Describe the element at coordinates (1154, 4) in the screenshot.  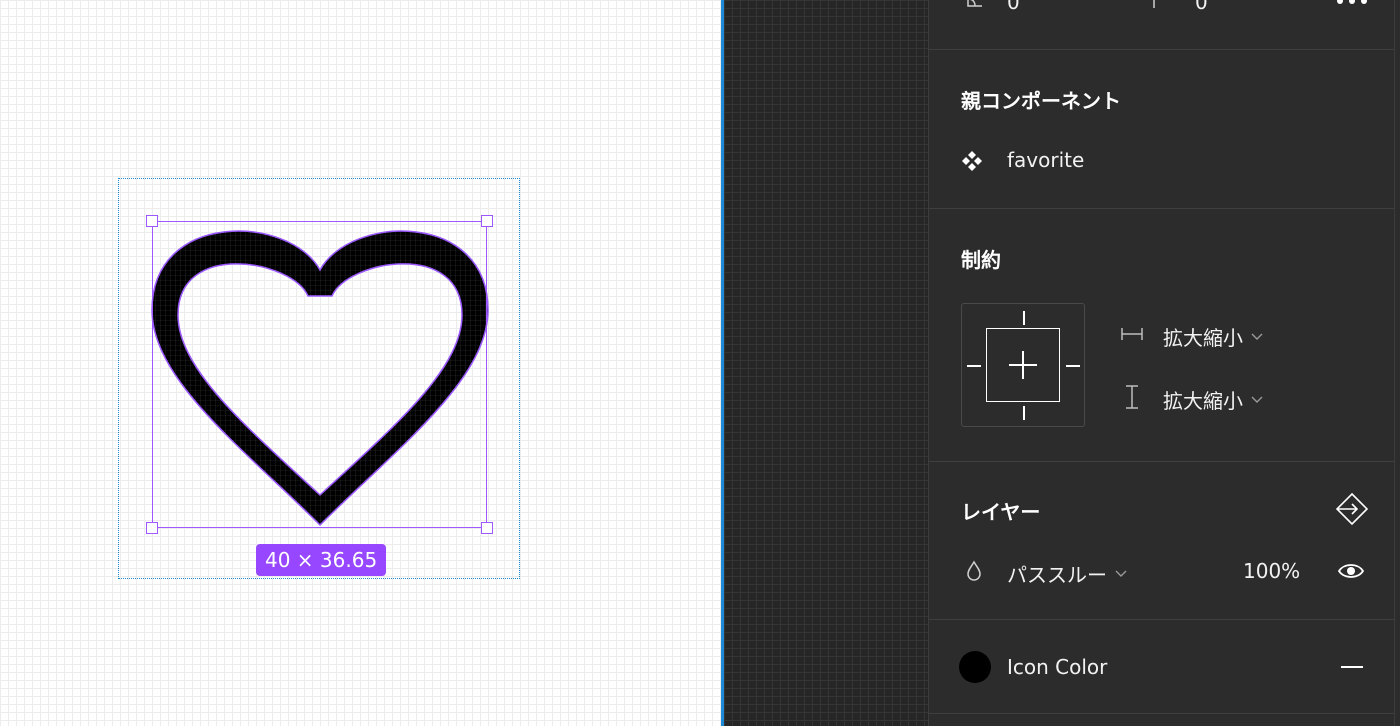
I see `corner-radius-icon` at that location.